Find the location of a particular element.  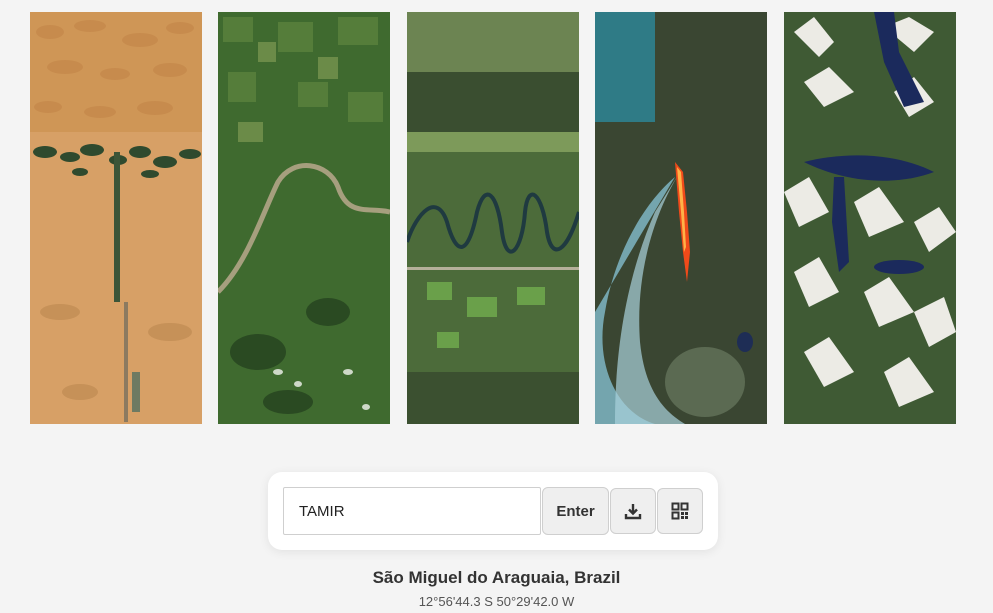

qr-code-button is located at coordinates (680, 511).